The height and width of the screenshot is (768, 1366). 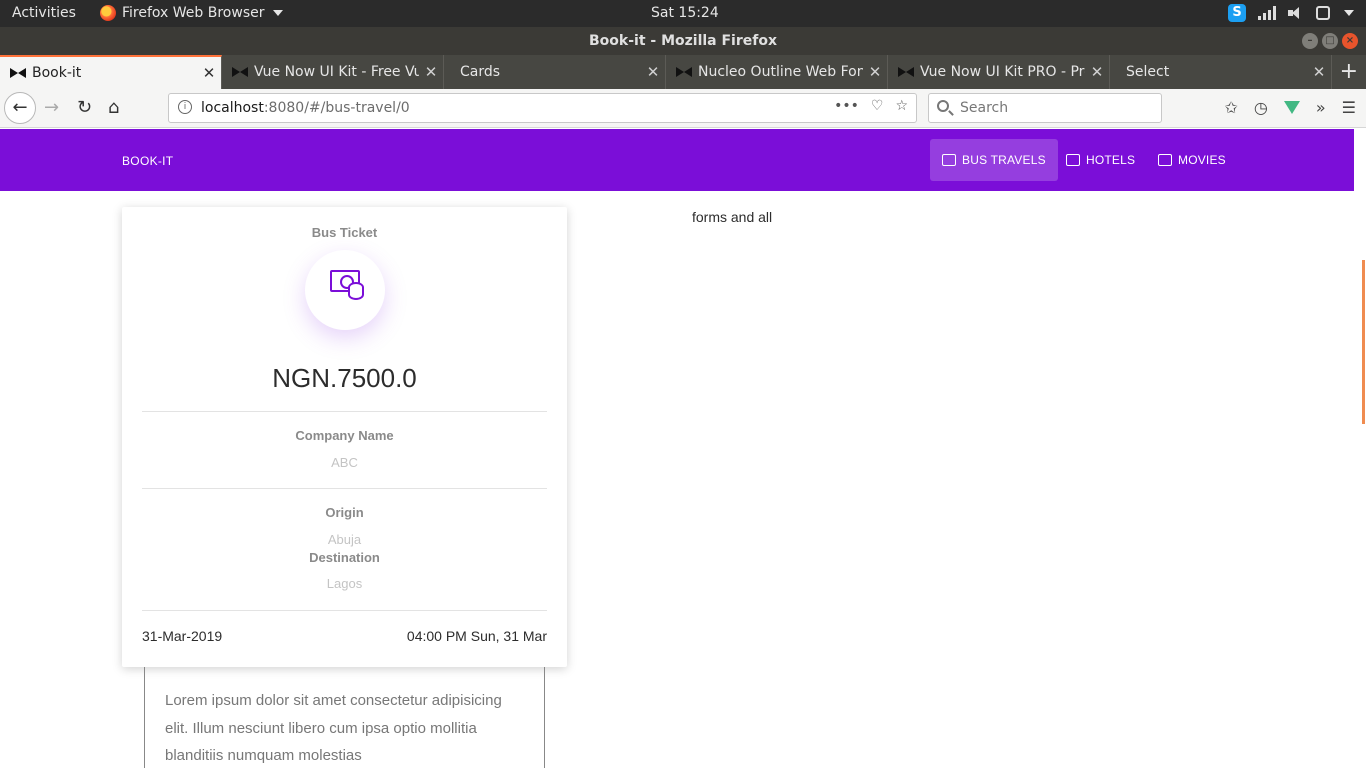 What do you see at coordinates (1165, 160) in the screenshot?
I see `monitor-icon` at bounding box center [1165, 160].